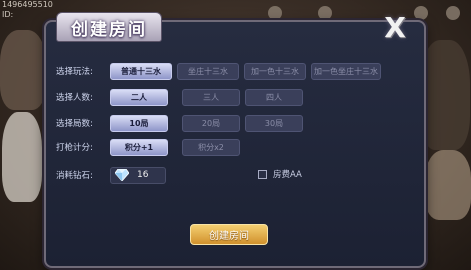  Describe the element at coordinates (262, 174) in the screenshot. I see `aa-fee-checkbox` at that location.